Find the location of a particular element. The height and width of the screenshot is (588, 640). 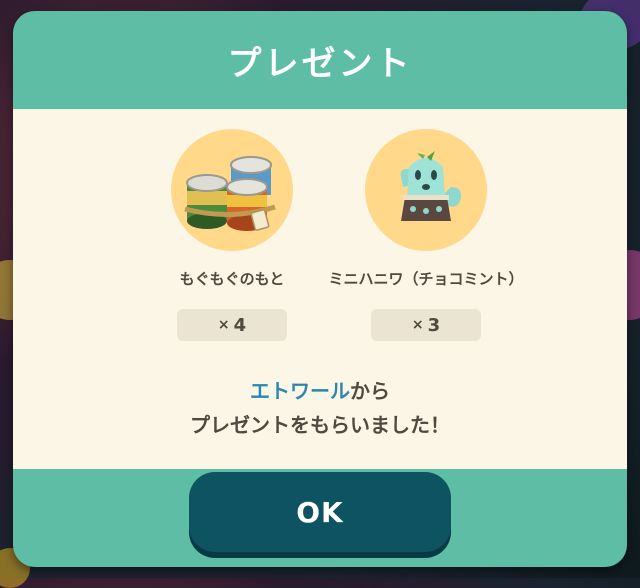

dialog-title: プレゼント is located at coordinates (320, 63).